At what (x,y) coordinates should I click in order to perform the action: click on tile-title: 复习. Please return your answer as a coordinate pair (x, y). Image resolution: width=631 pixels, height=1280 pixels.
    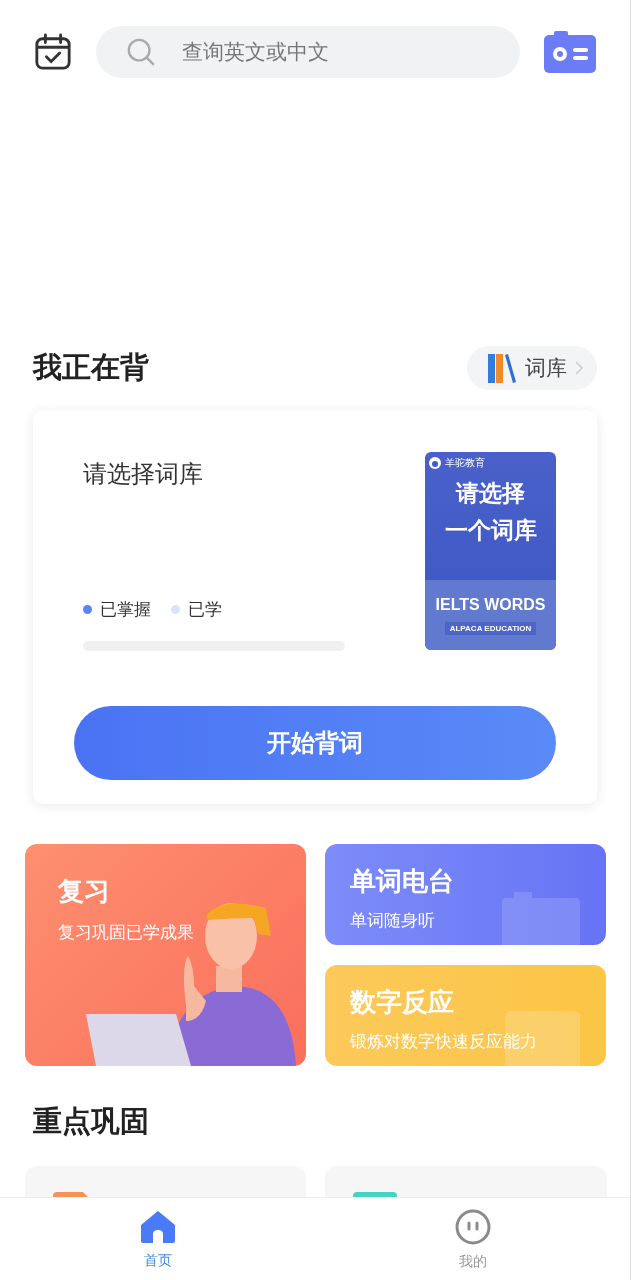
    Looking at the image, I should click on (84, 891).